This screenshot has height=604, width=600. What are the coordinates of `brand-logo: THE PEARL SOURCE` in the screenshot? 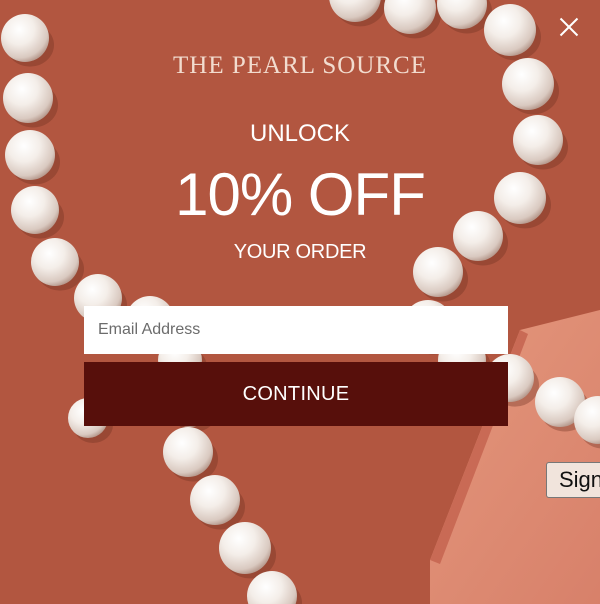 It's located at (300, 65).